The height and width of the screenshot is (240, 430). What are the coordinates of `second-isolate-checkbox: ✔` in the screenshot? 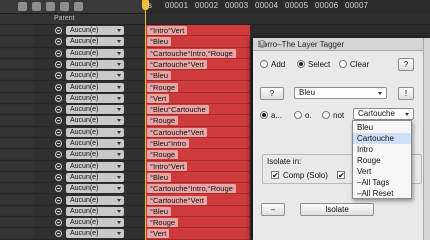 It's located at (341, 175).